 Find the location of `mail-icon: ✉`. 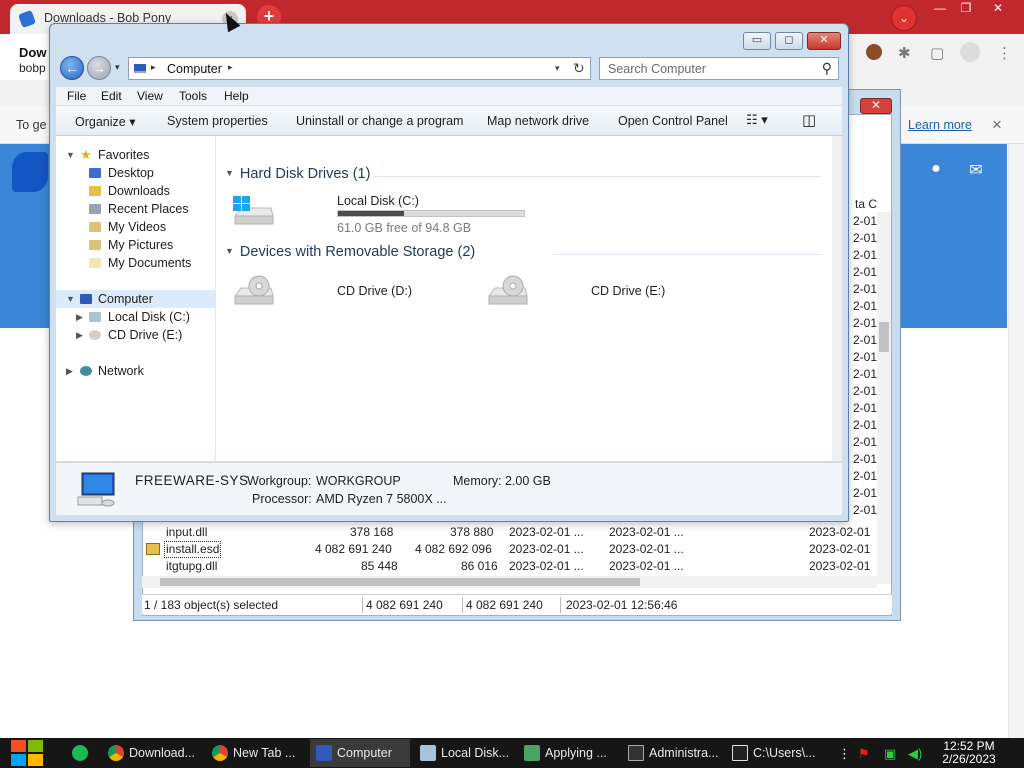

mail-icon: ✉ is located at coordinates (976, 170).